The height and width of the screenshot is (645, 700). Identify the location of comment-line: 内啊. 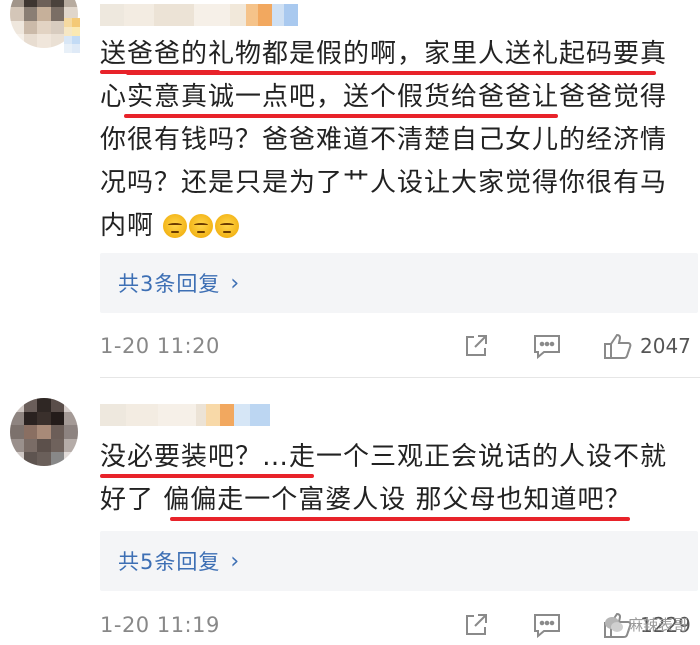
(127, 226).